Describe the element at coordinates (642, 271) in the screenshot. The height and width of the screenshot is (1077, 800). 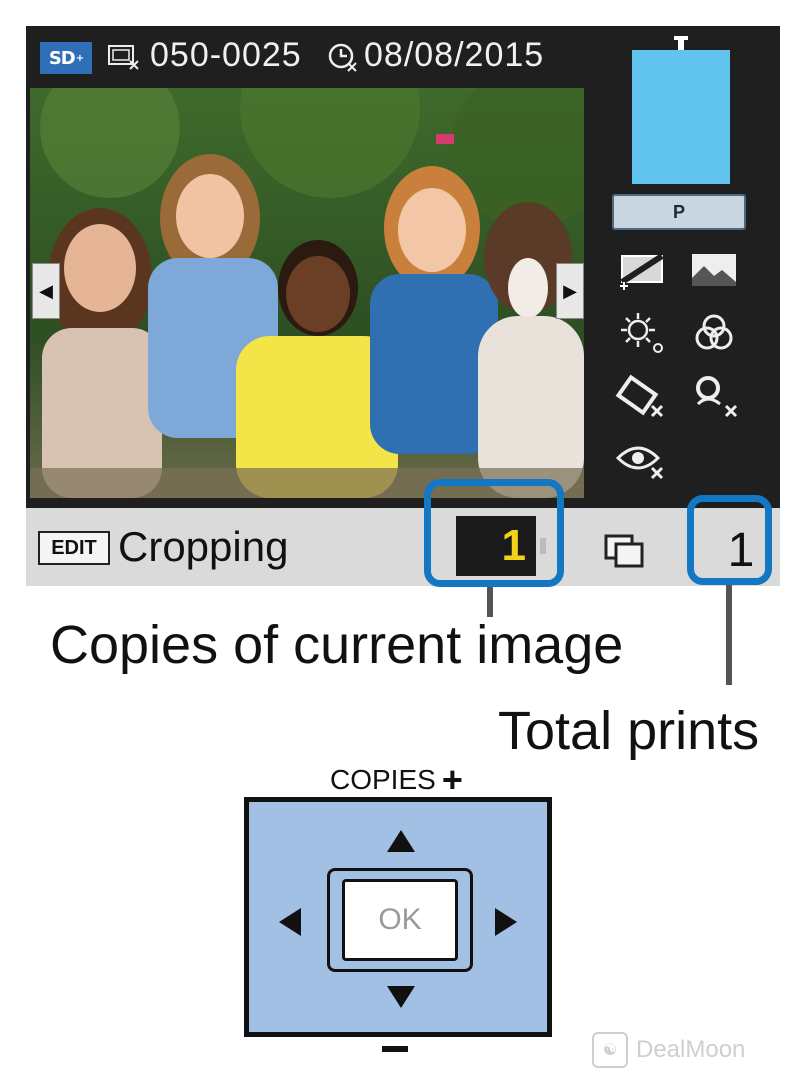
I see `layout-icon` at that location.